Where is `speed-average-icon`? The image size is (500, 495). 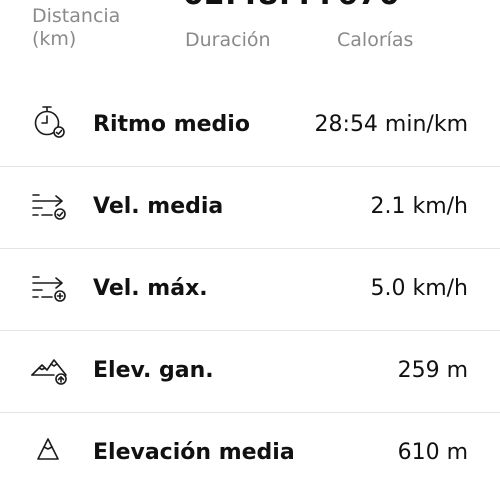 speed-average-icon is located at coordinates (52, 205).